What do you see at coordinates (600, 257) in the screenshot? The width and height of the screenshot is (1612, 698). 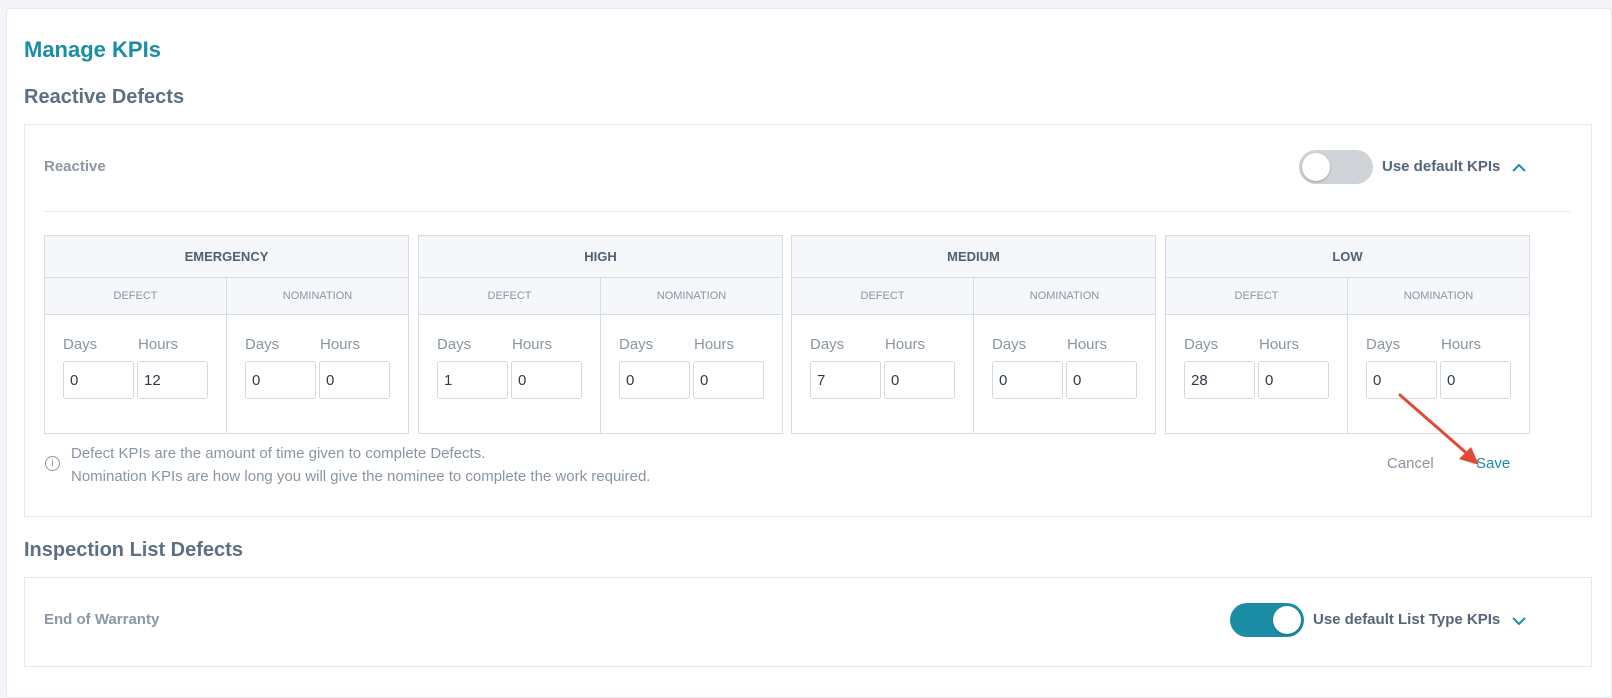 I see `group-header: HIGH` at bounding box center [600, 257].